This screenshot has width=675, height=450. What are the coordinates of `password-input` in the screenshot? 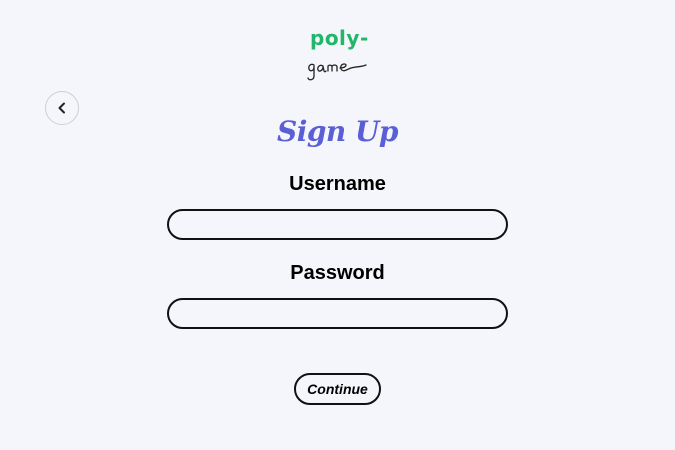 It's located at (337, 313).